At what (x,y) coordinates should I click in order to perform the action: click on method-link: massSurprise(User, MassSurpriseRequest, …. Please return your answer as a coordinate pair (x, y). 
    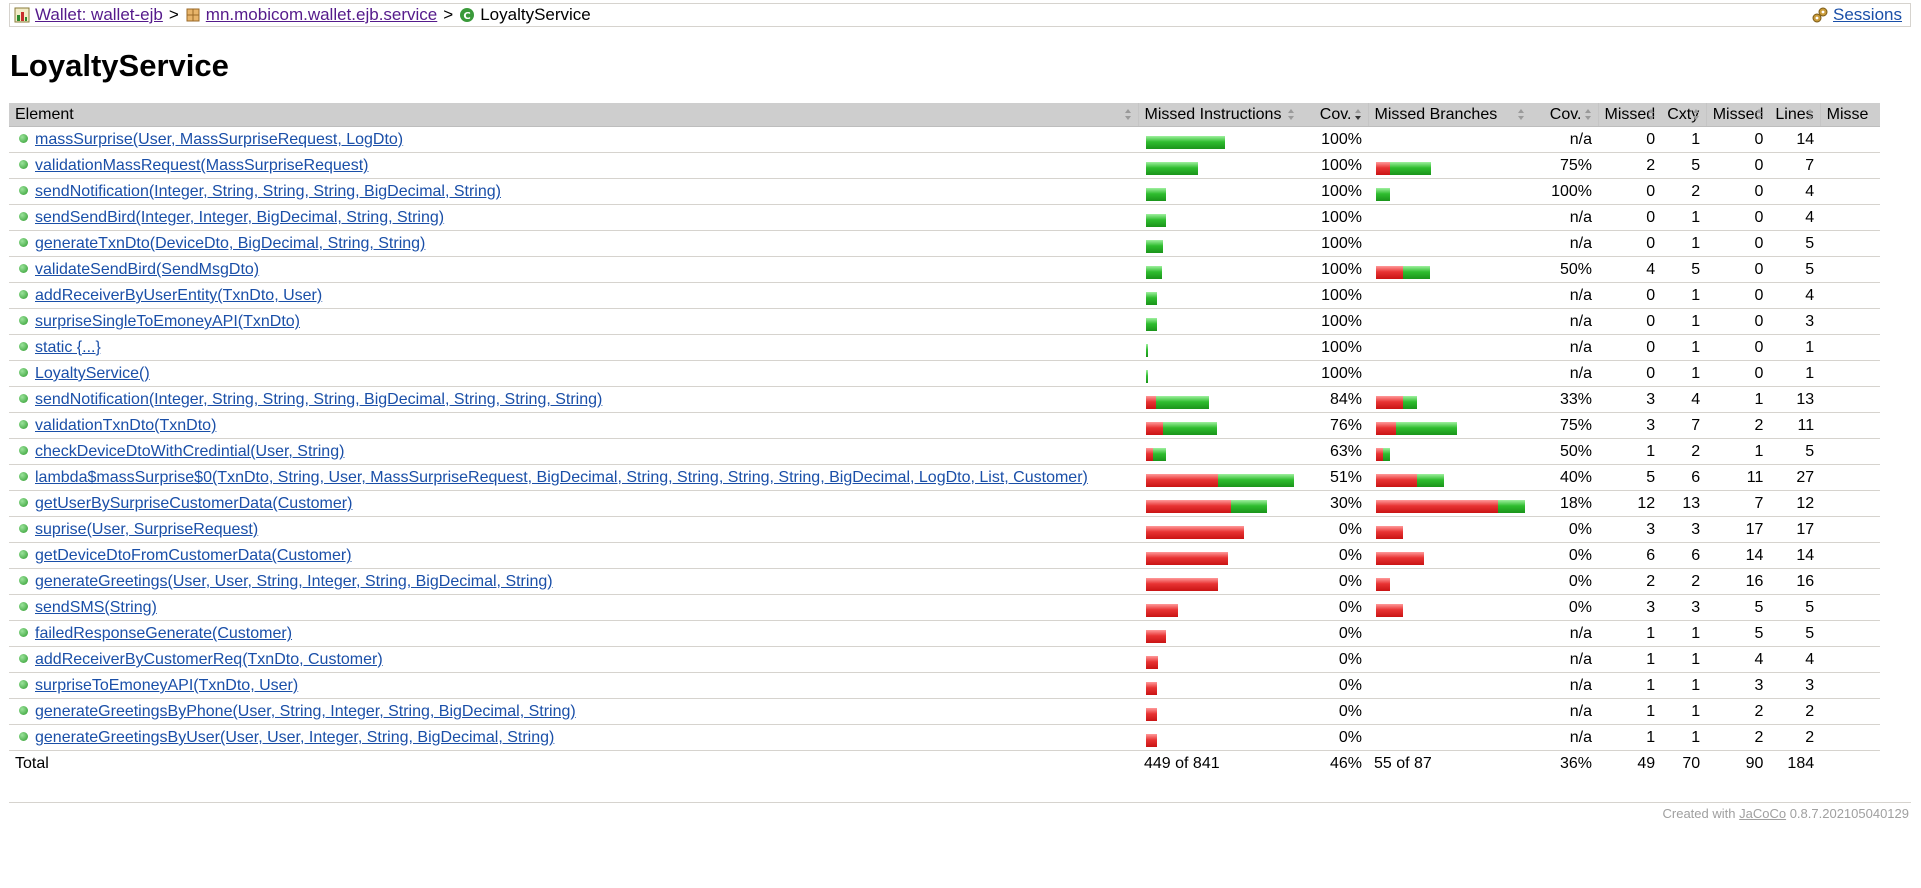
    Looking at the image, I should click on (219, 139).